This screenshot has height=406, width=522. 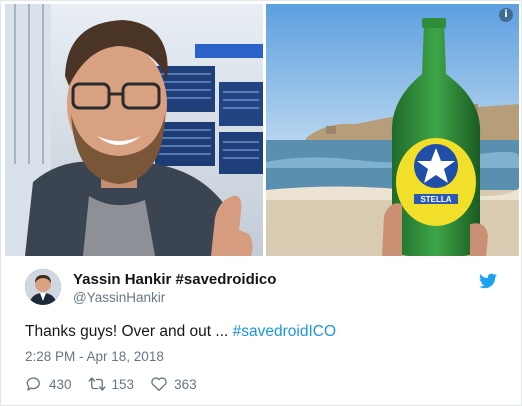 I want to click on avatar, so click(x=43, y=287).